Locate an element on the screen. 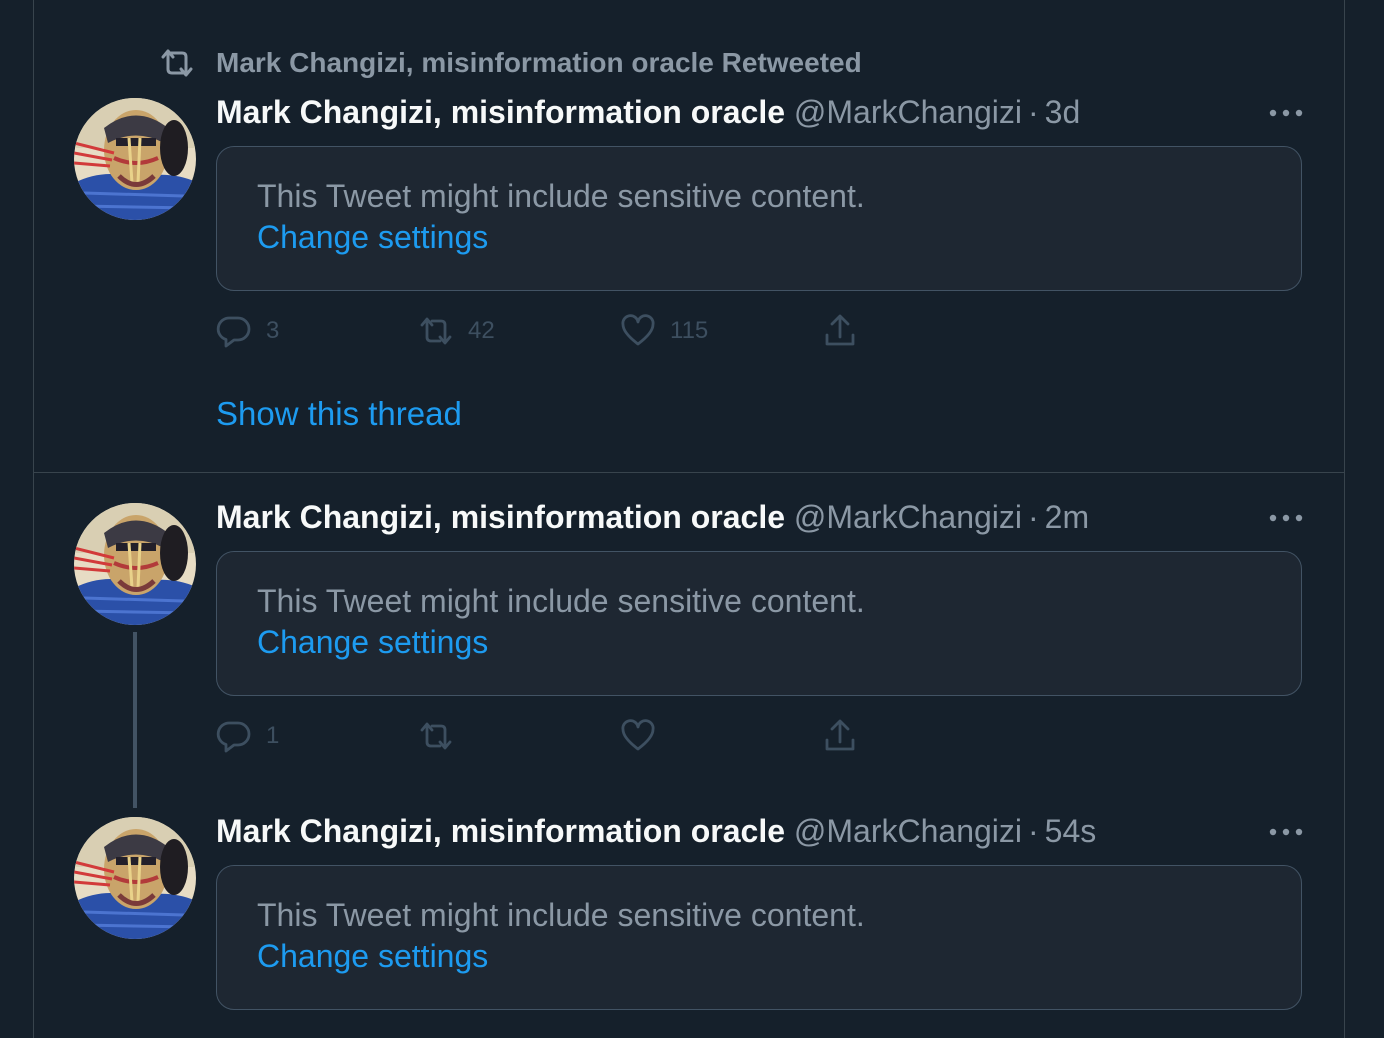 Image resolution: width=1384 pixels, height=1038 pixels. reply-count: 3 is located at coordinates (273, 330).